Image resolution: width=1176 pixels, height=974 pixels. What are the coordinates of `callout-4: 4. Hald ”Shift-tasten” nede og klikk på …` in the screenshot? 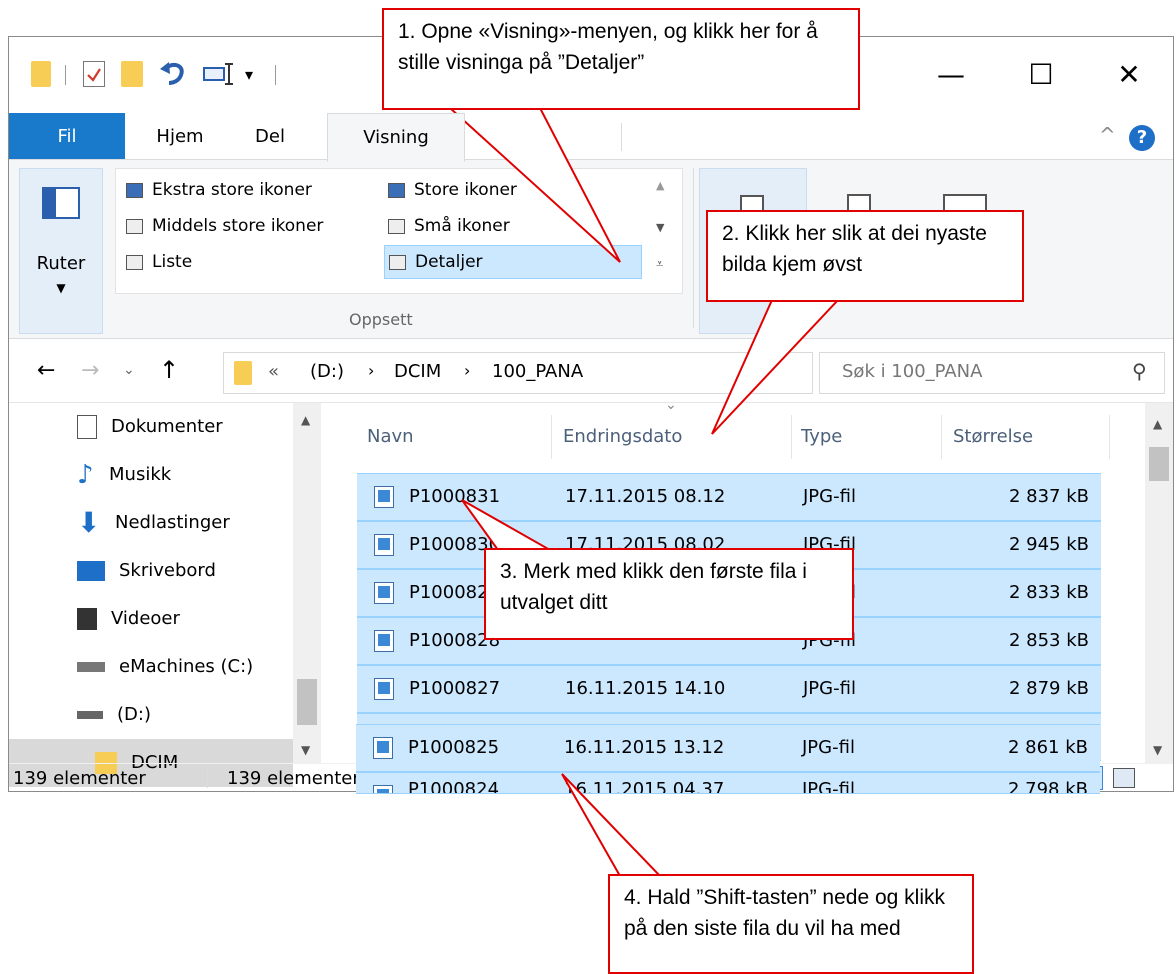 It's located at (791, 924).